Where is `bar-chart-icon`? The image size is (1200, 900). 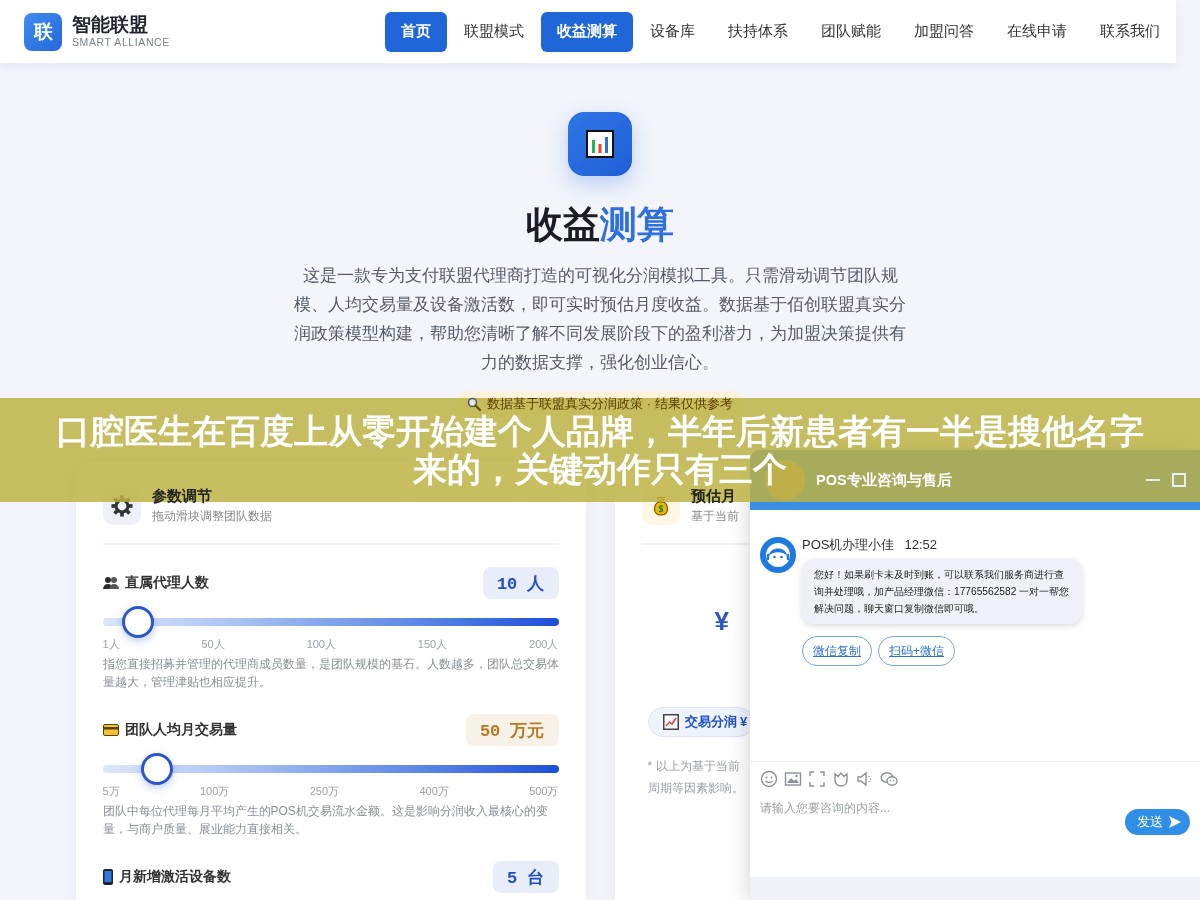 bar-chart-icon is located at coordinates (600, 144).